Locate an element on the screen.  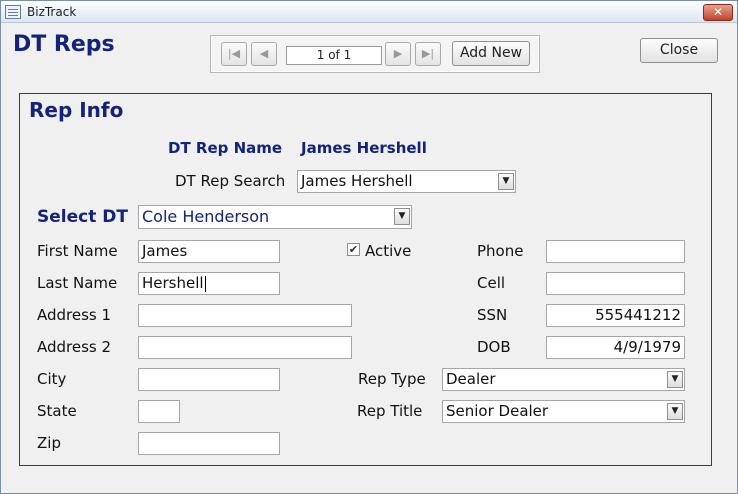
rep-type-combo: Dealer ▼ is located at coordinates (563, 379).